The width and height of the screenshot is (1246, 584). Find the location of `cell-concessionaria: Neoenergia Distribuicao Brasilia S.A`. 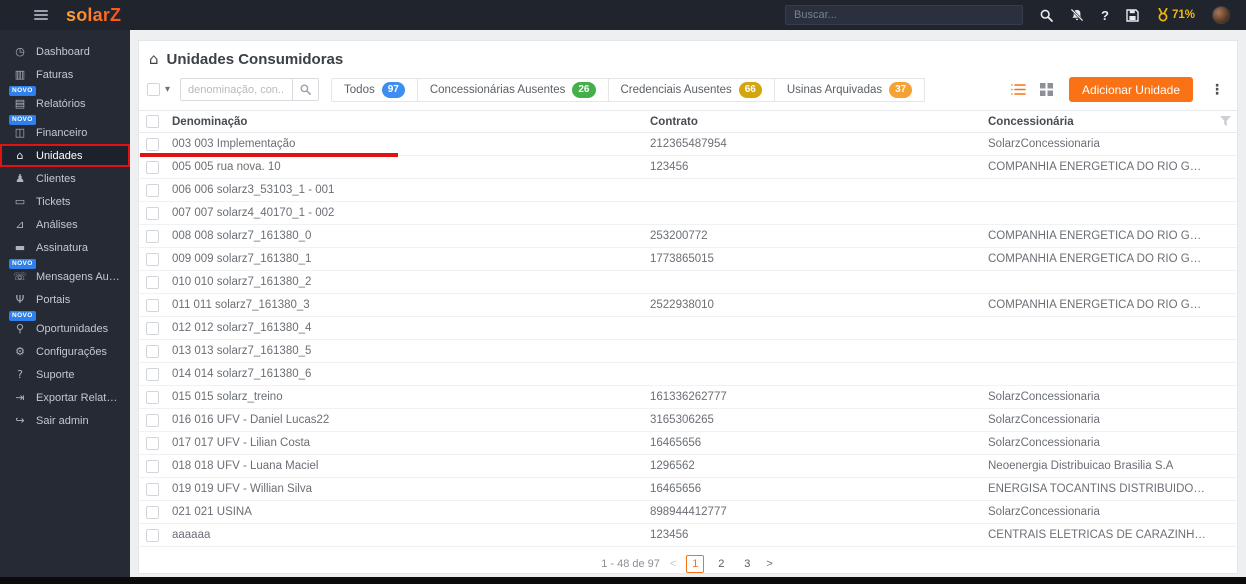

cell-concessionaria: Neoenergia Distribuicao Brasilia S.A is located at coordinates (1081, 466).